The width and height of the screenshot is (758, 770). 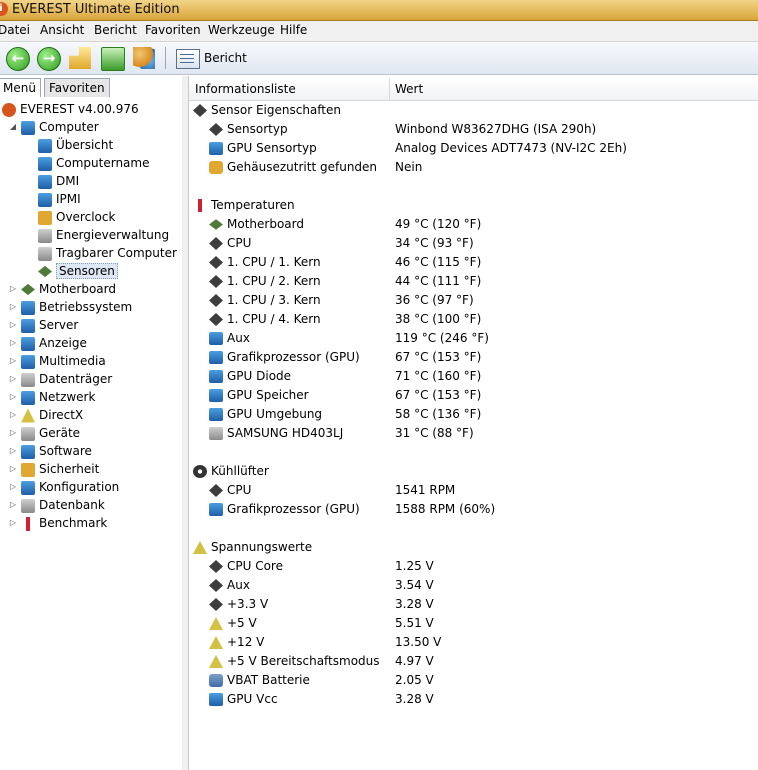 What do you see at coordinates (389, 89) in the screenshot?
I see `column-divider` at bounding box center [389, 89].